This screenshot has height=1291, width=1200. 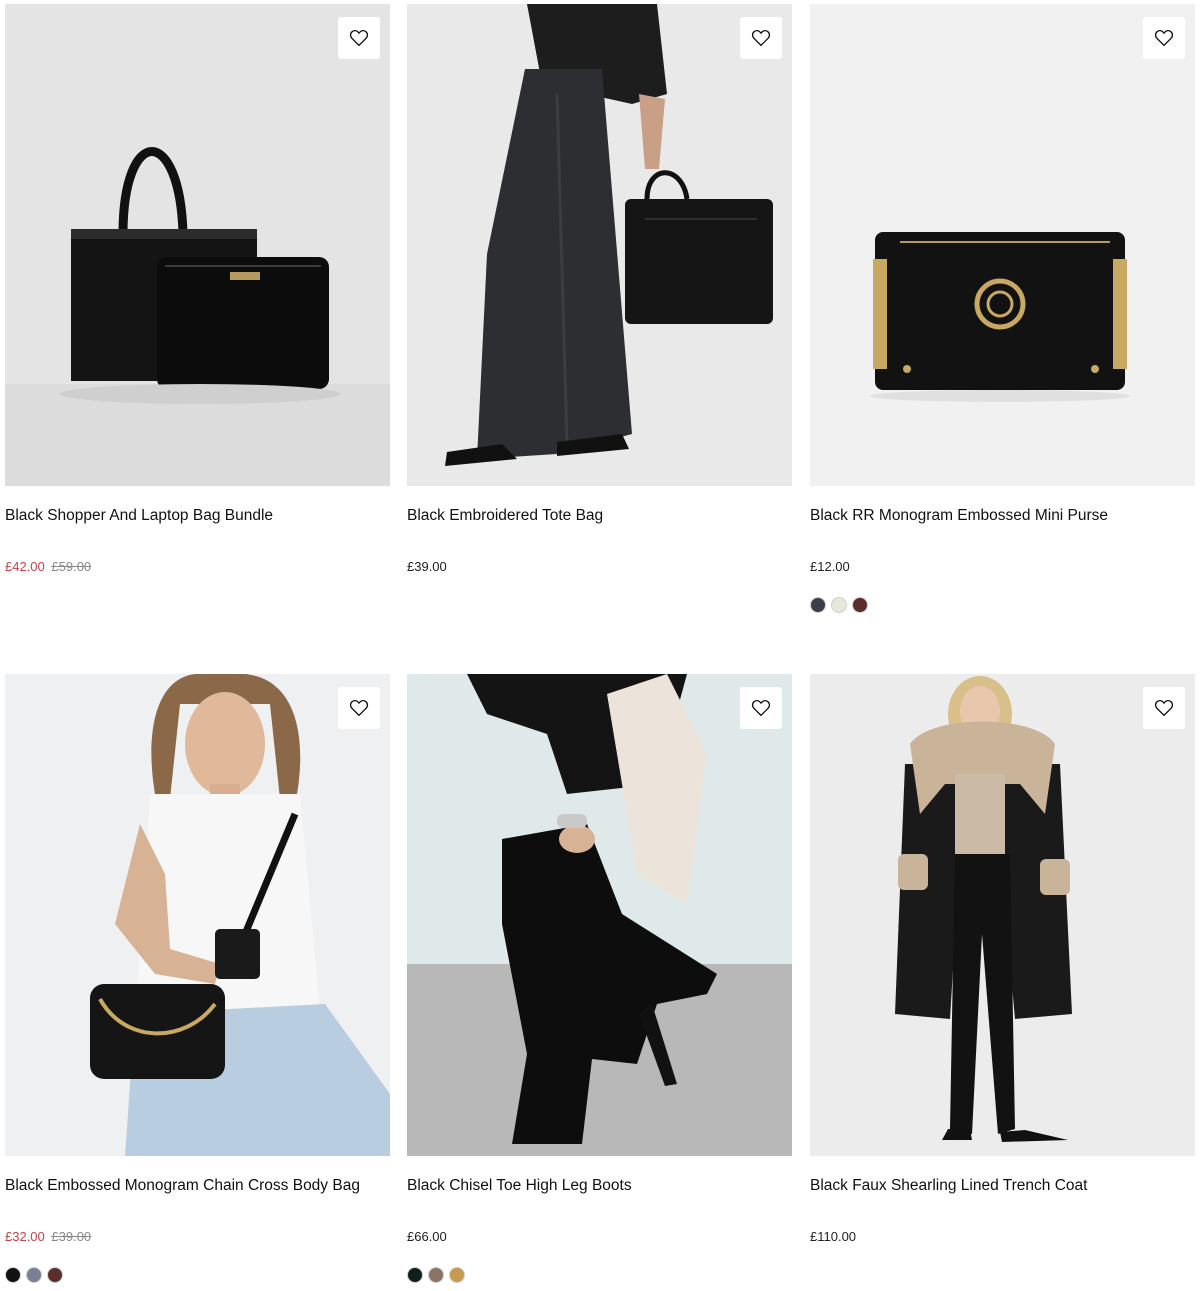 What do you see at coordinates (599, 516) in the screenshot?
I see `product-title: Black Embroidered Tote Bag` at bounding box center [599, 516].